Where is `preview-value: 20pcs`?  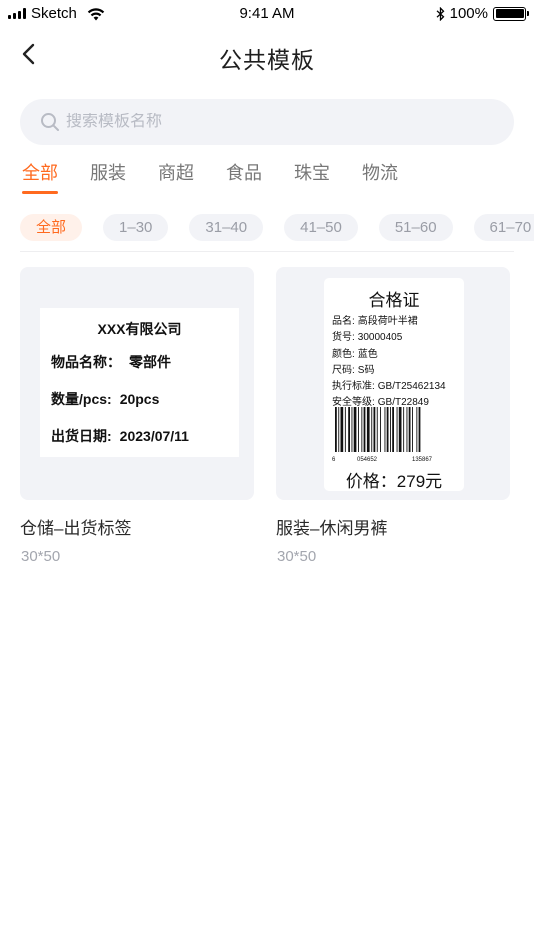
preview-value: 20pcs is located at coordinates (139, 399).